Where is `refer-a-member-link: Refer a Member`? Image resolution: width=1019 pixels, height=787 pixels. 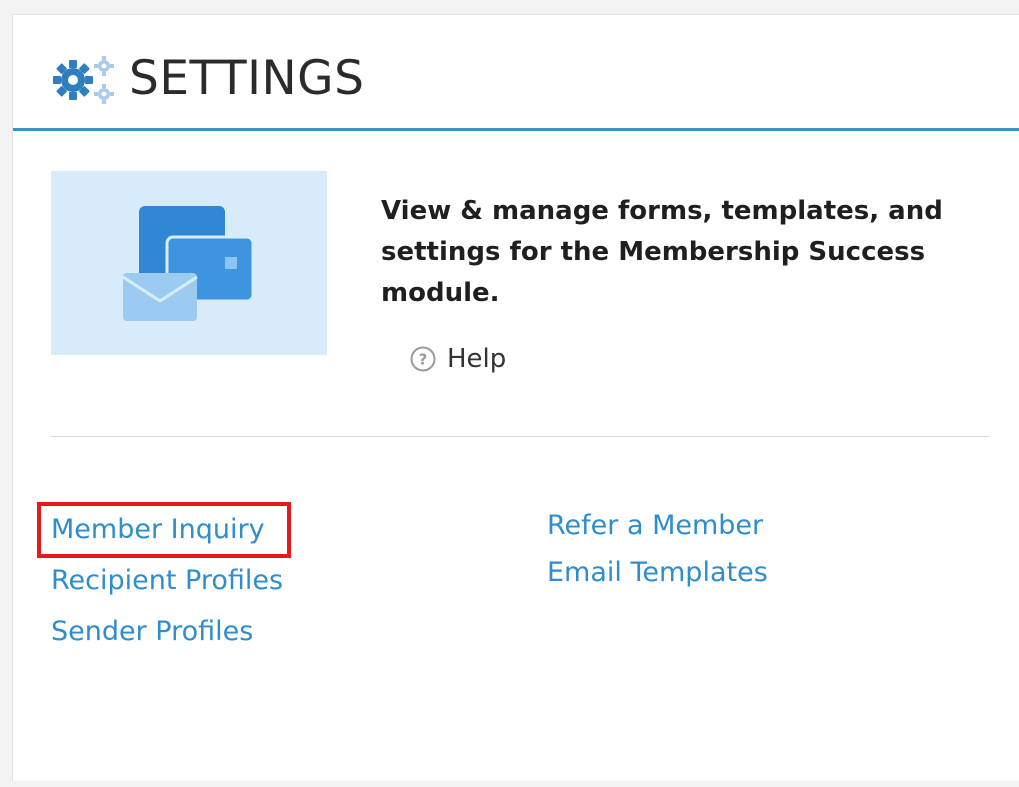 refer-a-member-link: Refer a Member is located at coordinates (655, 526).